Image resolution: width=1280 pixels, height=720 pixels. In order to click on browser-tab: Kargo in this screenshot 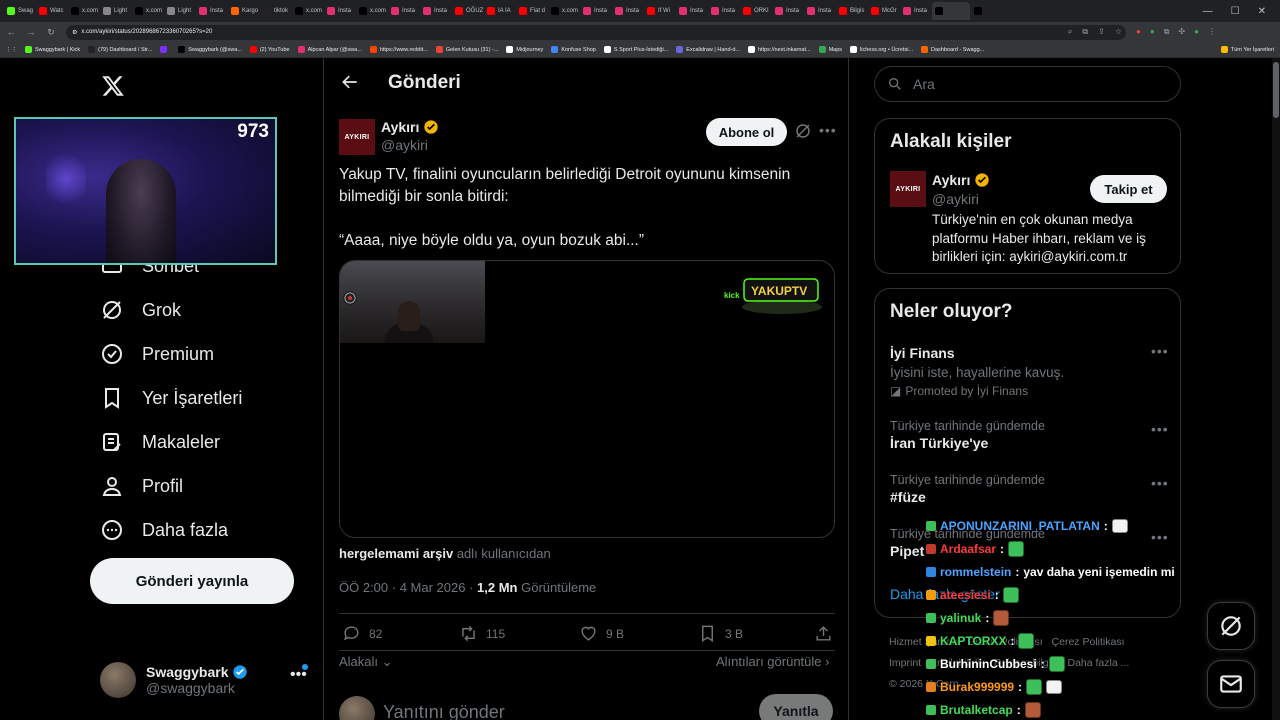, I will do `click(243, 11)`.